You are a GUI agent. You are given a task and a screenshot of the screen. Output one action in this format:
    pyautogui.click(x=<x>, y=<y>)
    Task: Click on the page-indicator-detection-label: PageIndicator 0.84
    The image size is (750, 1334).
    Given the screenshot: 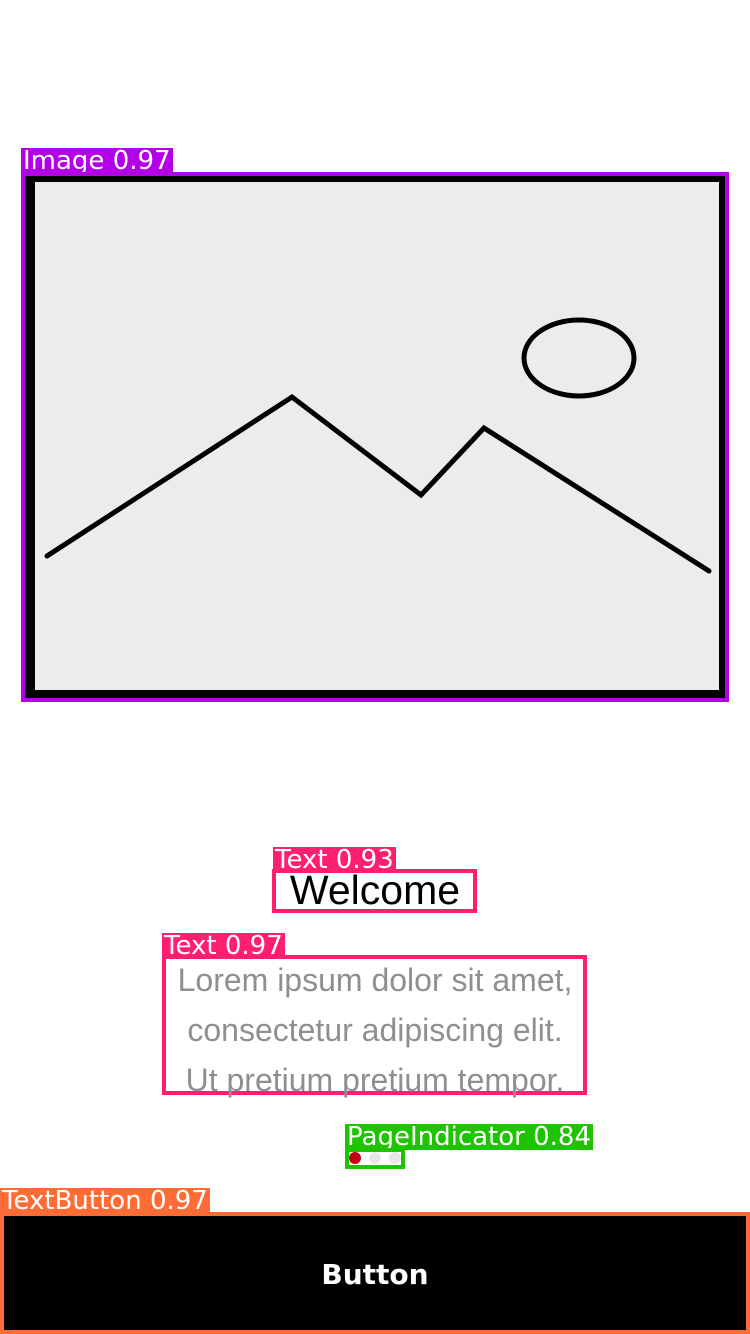 What is the action you would take?
    pyautogui.click(x=469, y=1137)
    